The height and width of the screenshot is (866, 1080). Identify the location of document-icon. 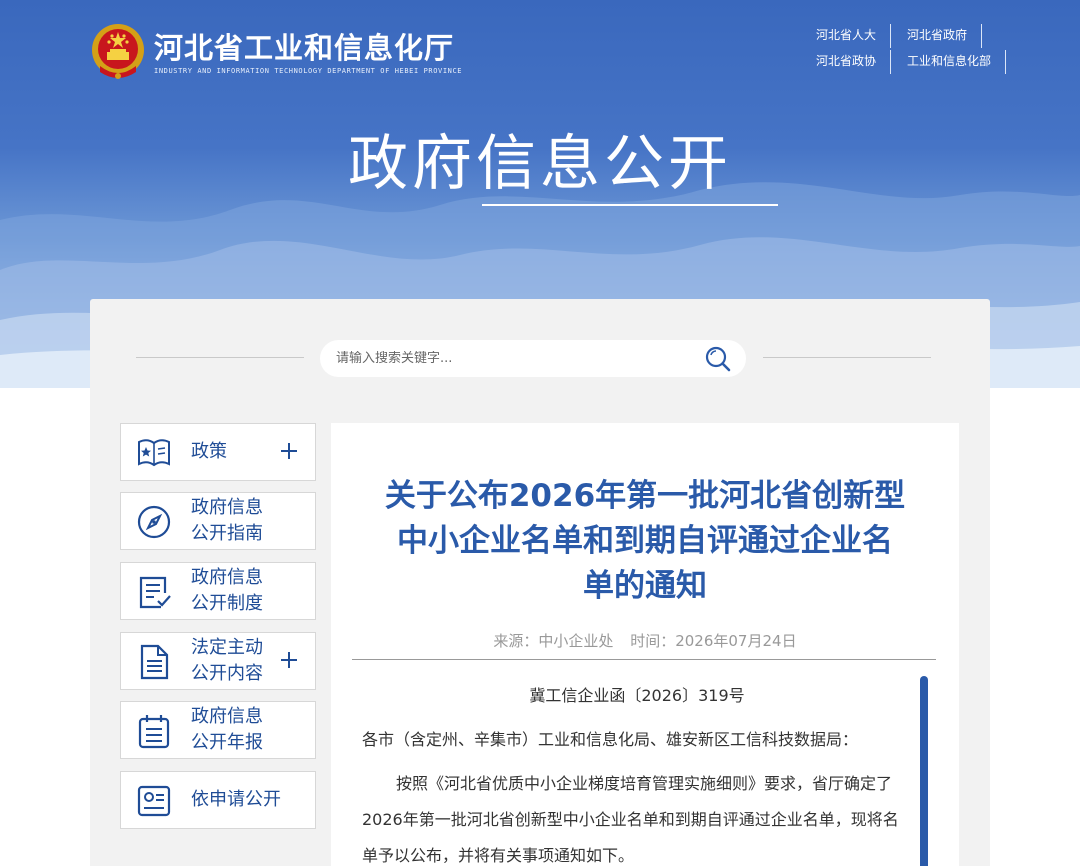
(154, 662).